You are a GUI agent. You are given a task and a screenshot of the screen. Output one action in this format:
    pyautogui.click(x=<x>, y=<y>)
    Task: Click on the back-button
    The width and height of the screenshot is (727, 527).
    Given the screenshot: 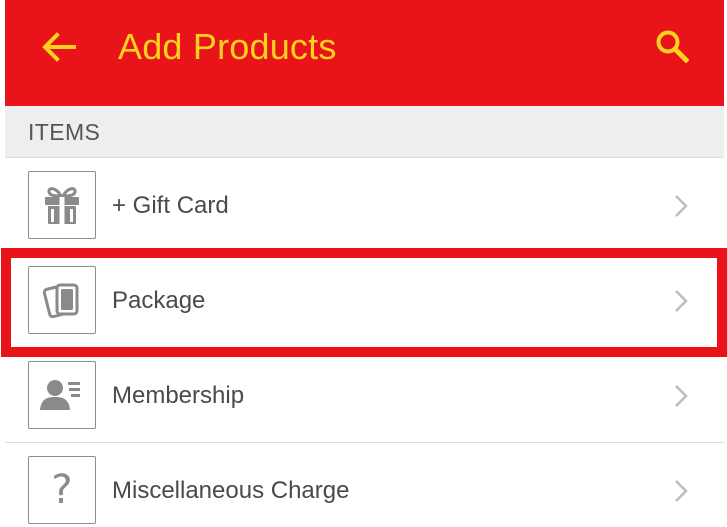 What is the action you would take?
    pyautogui.click(x=59, y=47)
    